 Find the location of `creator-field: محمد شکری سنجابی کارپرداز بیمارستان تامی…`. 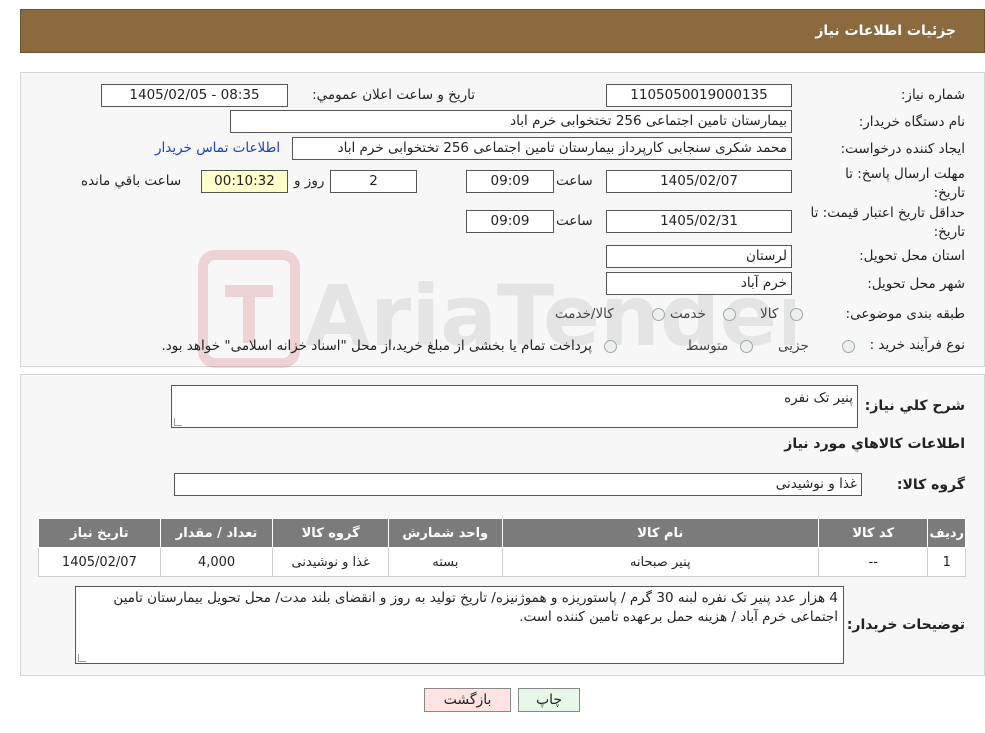

creator-field: محمد شکری سنجابی کارپرداز بیمارستان تامی… is located at coordinates (542, 148).